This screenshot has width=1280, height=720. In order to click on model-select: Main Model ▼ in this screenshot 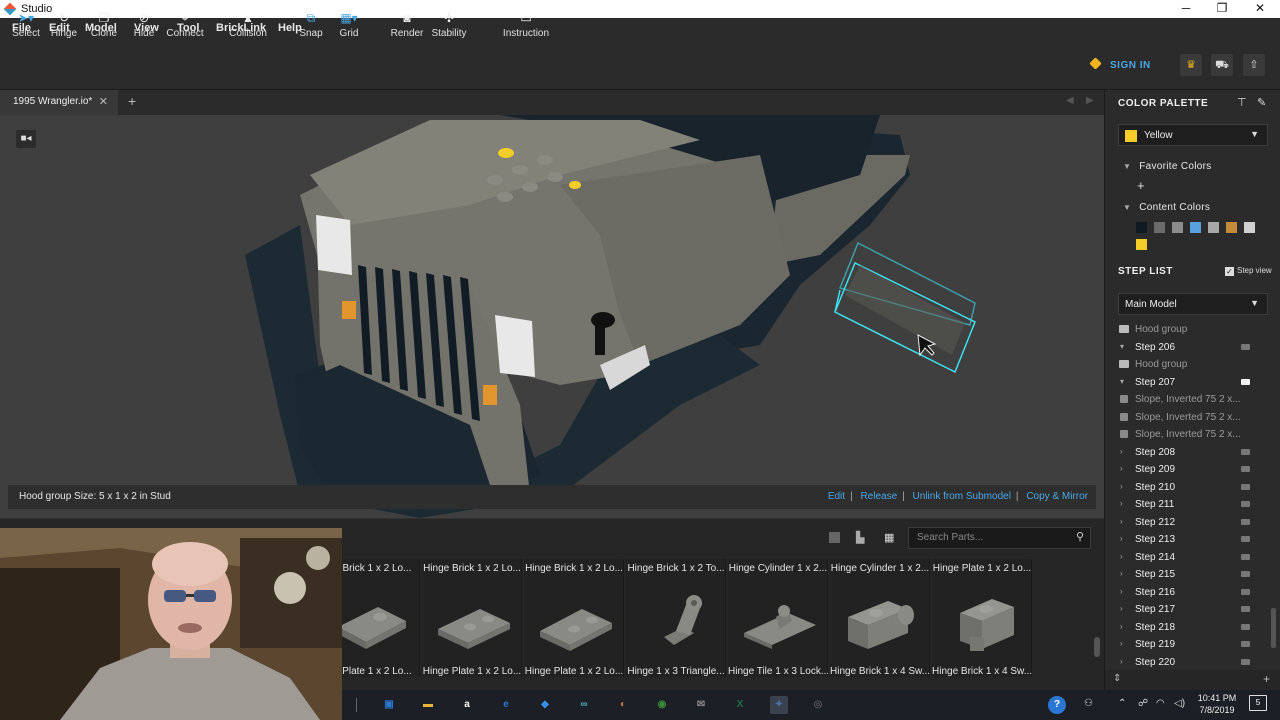, I will do `click(1193, 304)`.